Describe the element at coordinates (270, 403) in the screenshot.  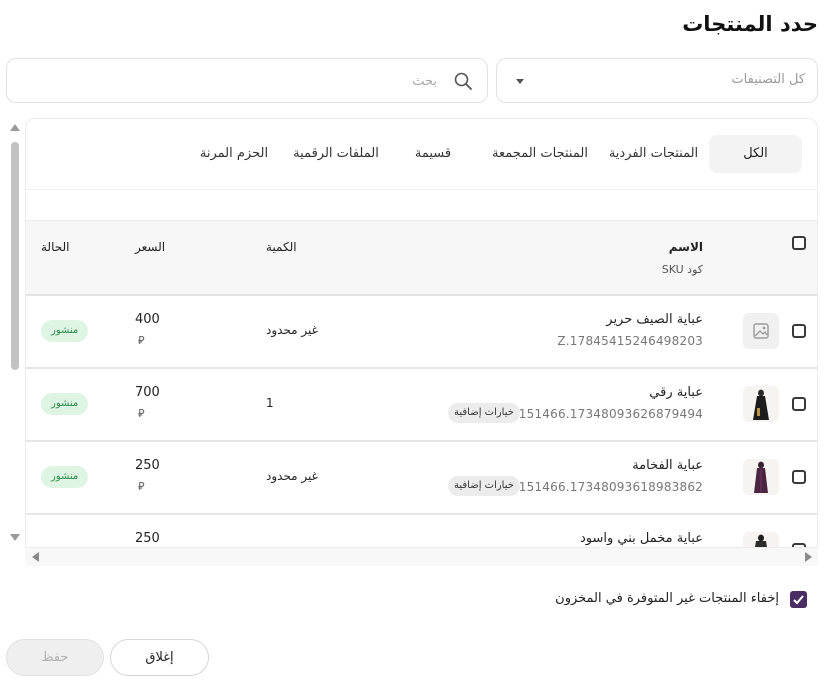
I see `product-quantity: 1` at that location.